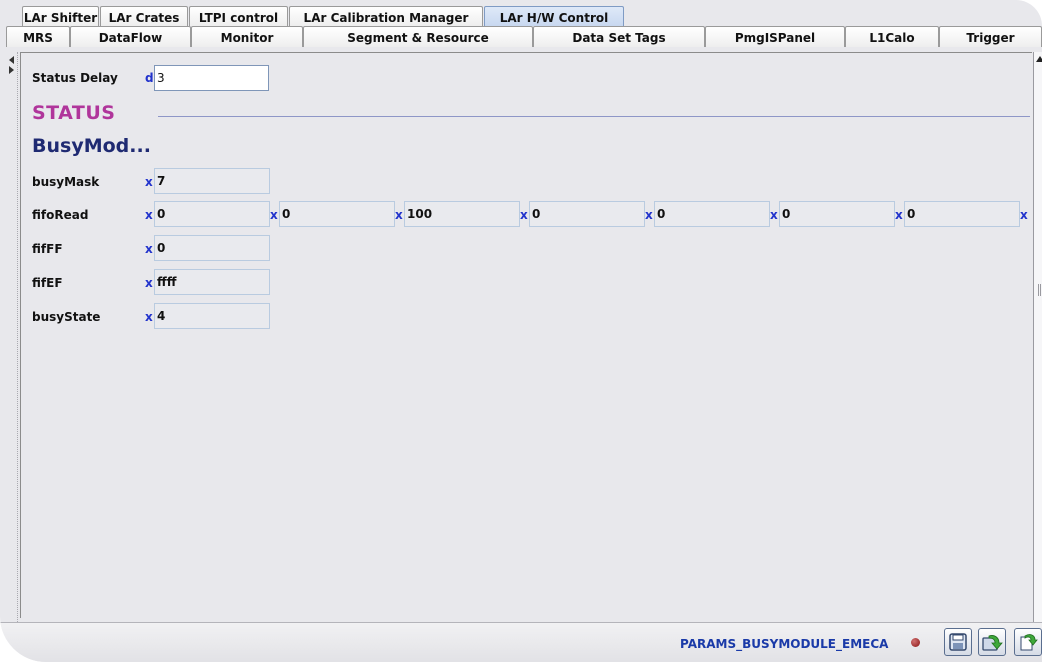  What do you see at coordinates (66, 182) in the screenshot?
I see `row-label-busymask: busyMask` at bounding box center [66, 182].